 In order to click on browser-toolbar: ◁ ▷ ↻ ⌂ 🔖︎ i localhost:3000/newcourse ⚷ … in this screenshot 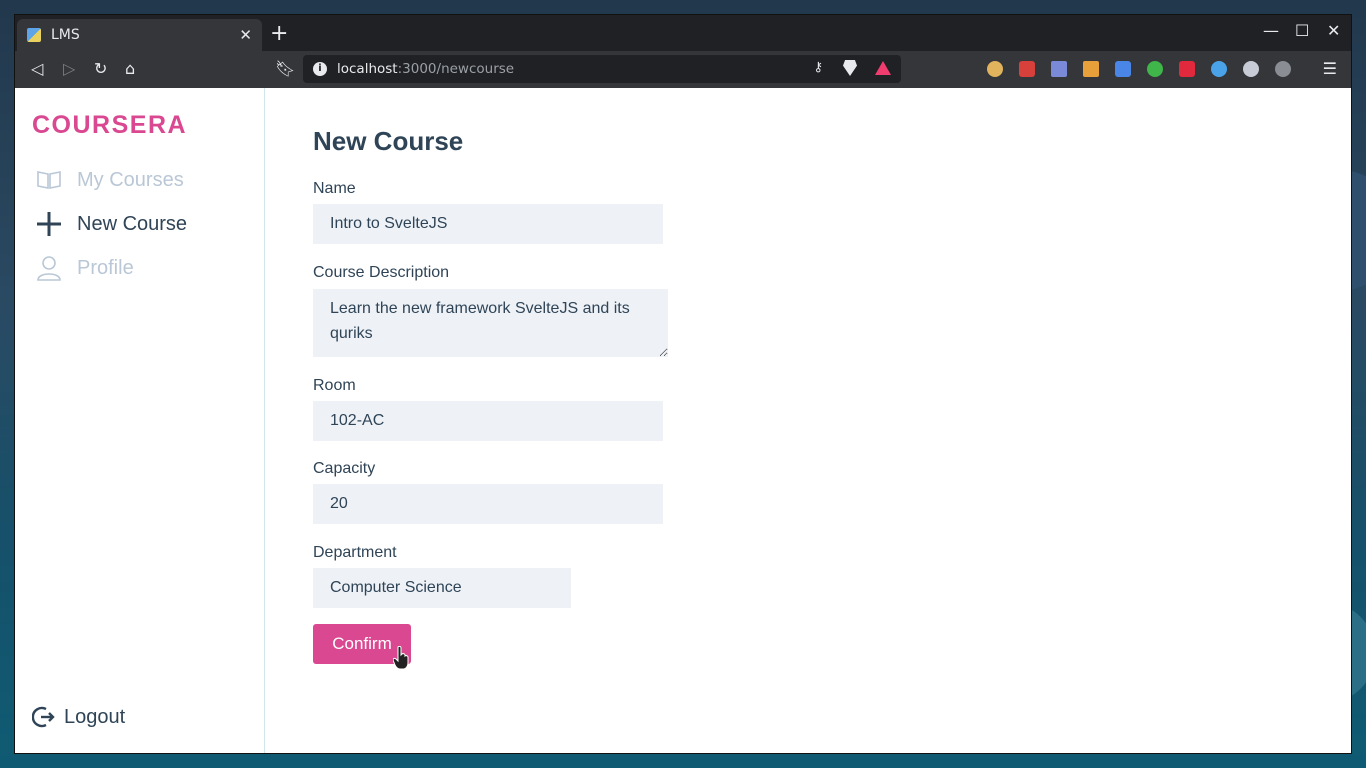, I will do `click(683, 69)`.